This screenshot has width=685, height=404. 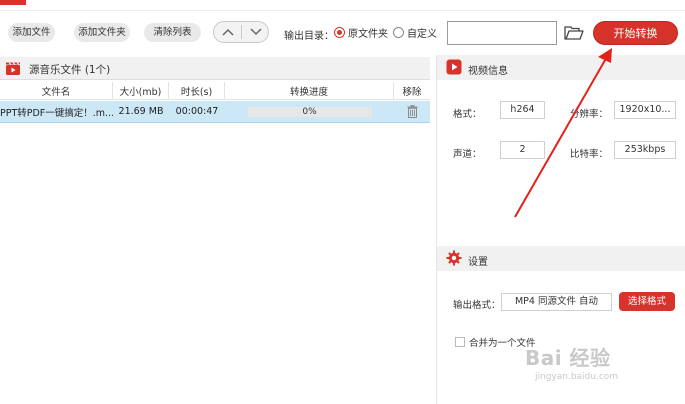 I want to click on toolbar: 添加文件 添加文件夹 清除列表 输出目录： 原文件夹 自定义 开始转换, so click(x=342, y=32).